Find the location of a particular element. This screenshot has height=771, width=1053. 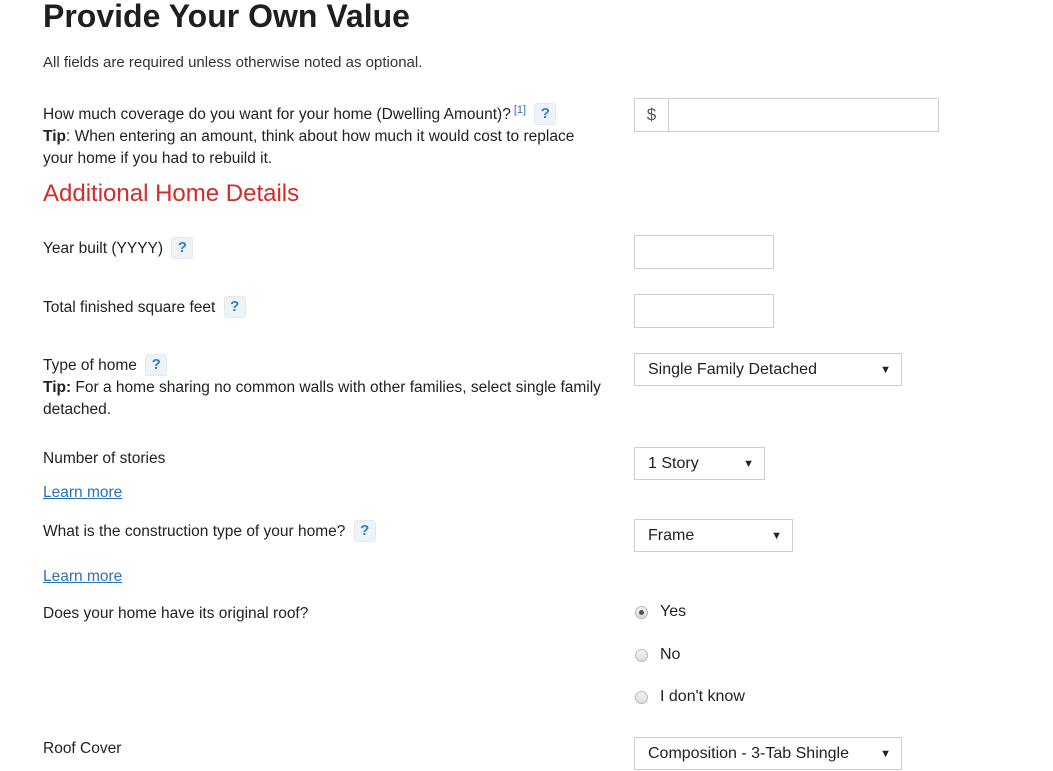

roof-cover-selected: Composition - 3-Tab Shingle is located at coordinates (748, 753).